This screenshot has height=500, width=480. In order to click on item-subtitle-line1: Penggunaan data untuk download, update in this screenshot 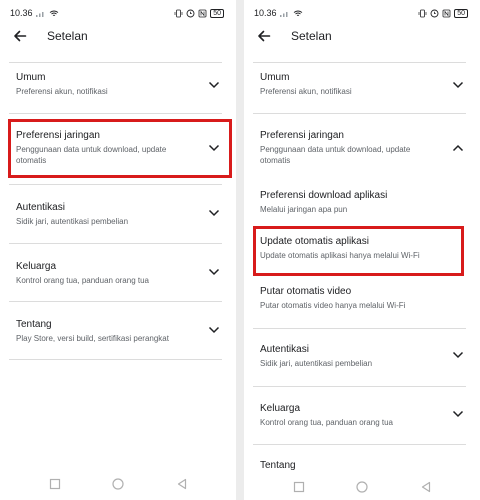, I will do `click(335, 149)`.